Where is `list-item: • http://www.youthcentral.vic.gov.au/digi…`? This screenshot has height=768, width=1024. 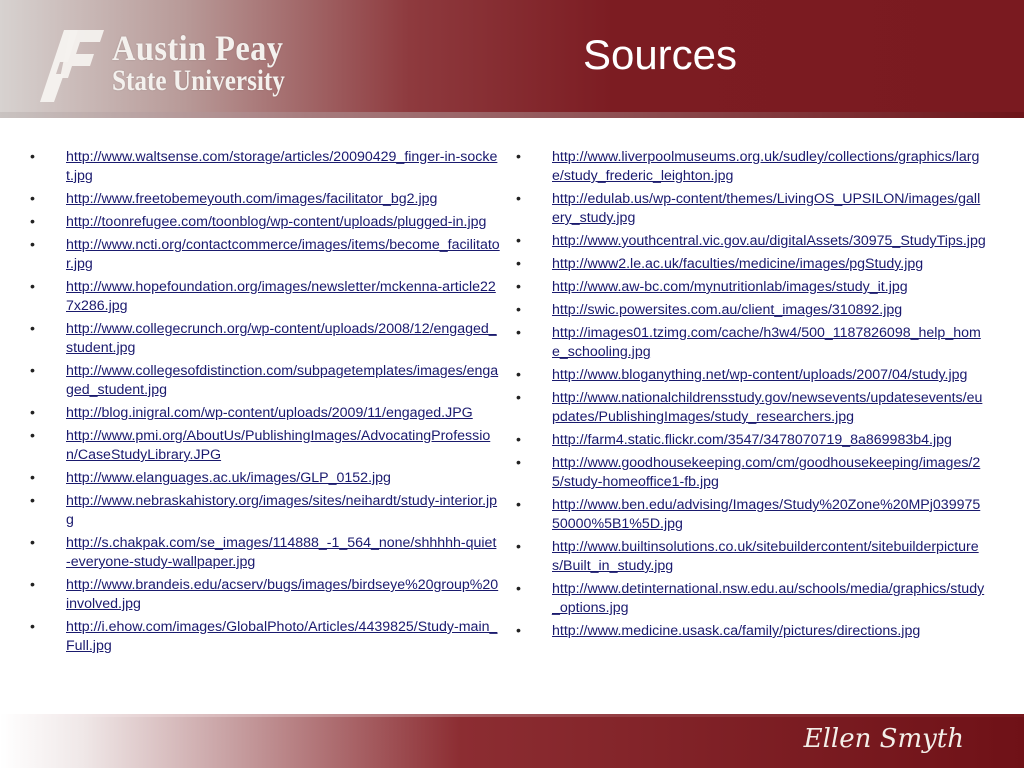
list-item: • http://www.youthcentral.vic.gov.au/digi… is located at coordinates (751, 241).